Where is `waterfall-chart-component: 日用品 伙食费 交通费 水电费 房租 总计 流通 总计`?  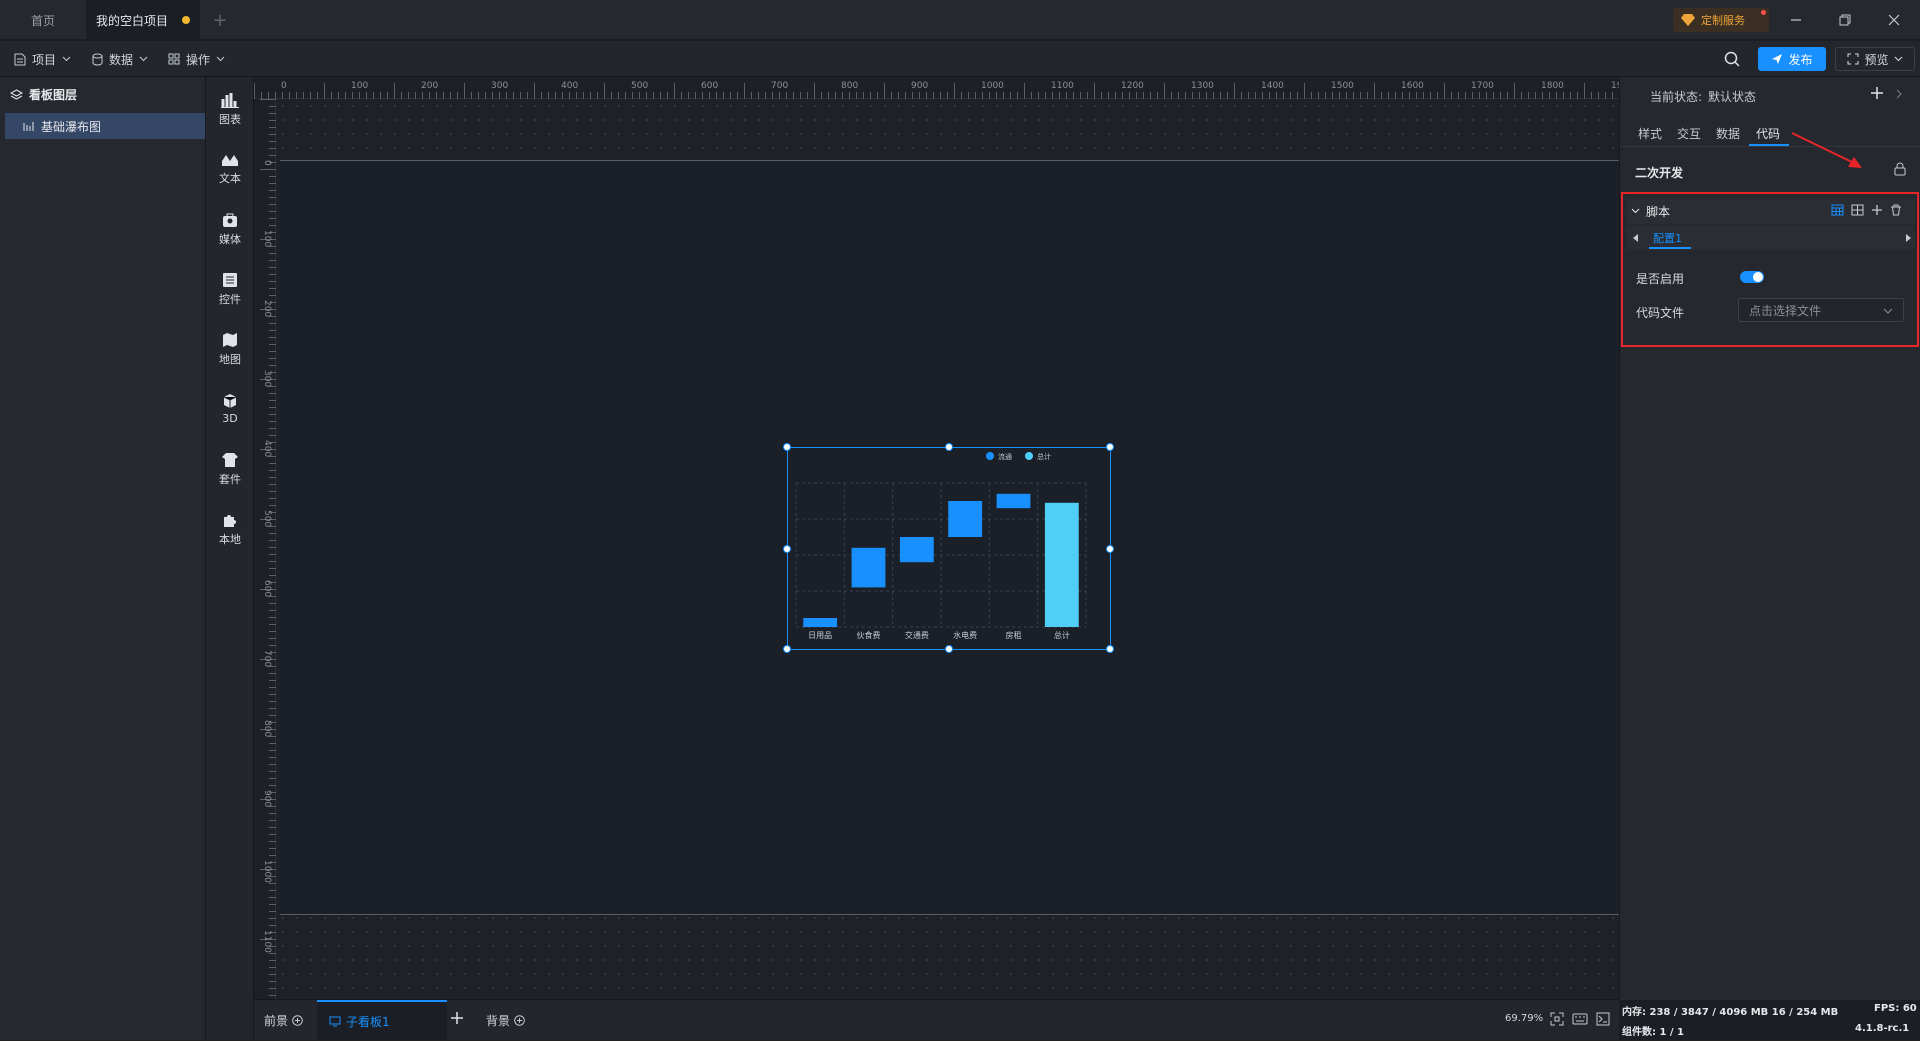 waterfall-chart-component: 日用品 伙食费 交通费 水电费 房租 总计 流通 总计 is located at coordinates (948, 548).